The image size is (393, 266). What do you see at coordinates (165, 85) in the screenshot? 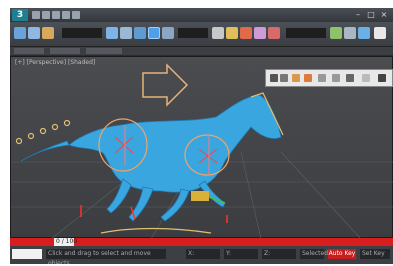
I see `arrow-outline` at bounding box center [165, 85].